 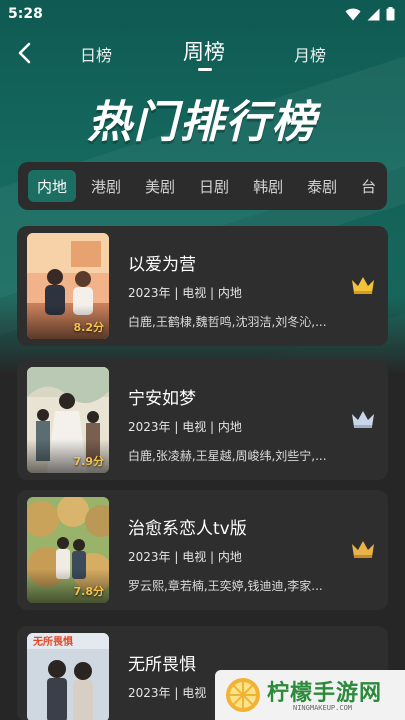 I want to click on tab-monthly: 月榜, so click(x=310, y=54).